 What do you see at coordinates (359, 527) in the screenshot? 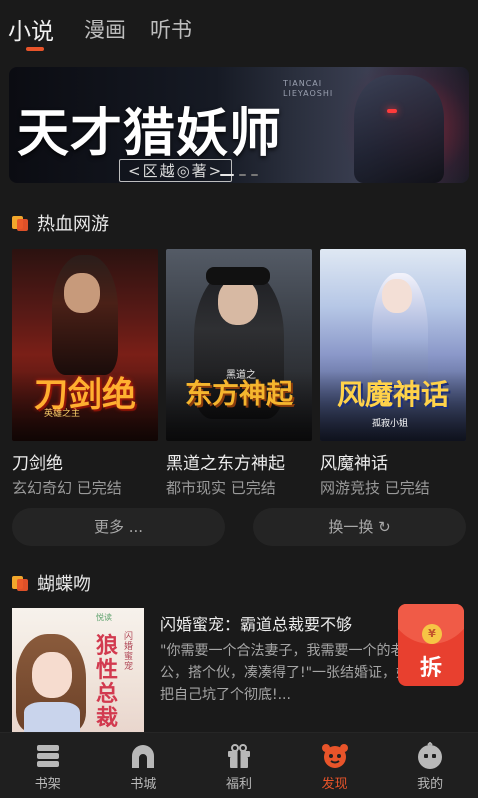
I see `refresh-button: 换一换 ↻` at bounding box center [359, 527].